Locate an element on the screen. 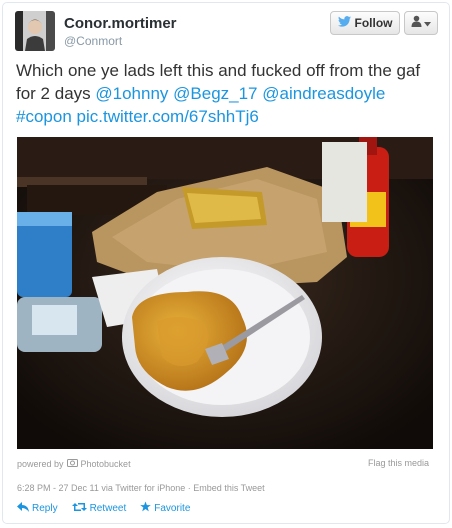  reply-label: Reply is located at coordinates (45, 508).